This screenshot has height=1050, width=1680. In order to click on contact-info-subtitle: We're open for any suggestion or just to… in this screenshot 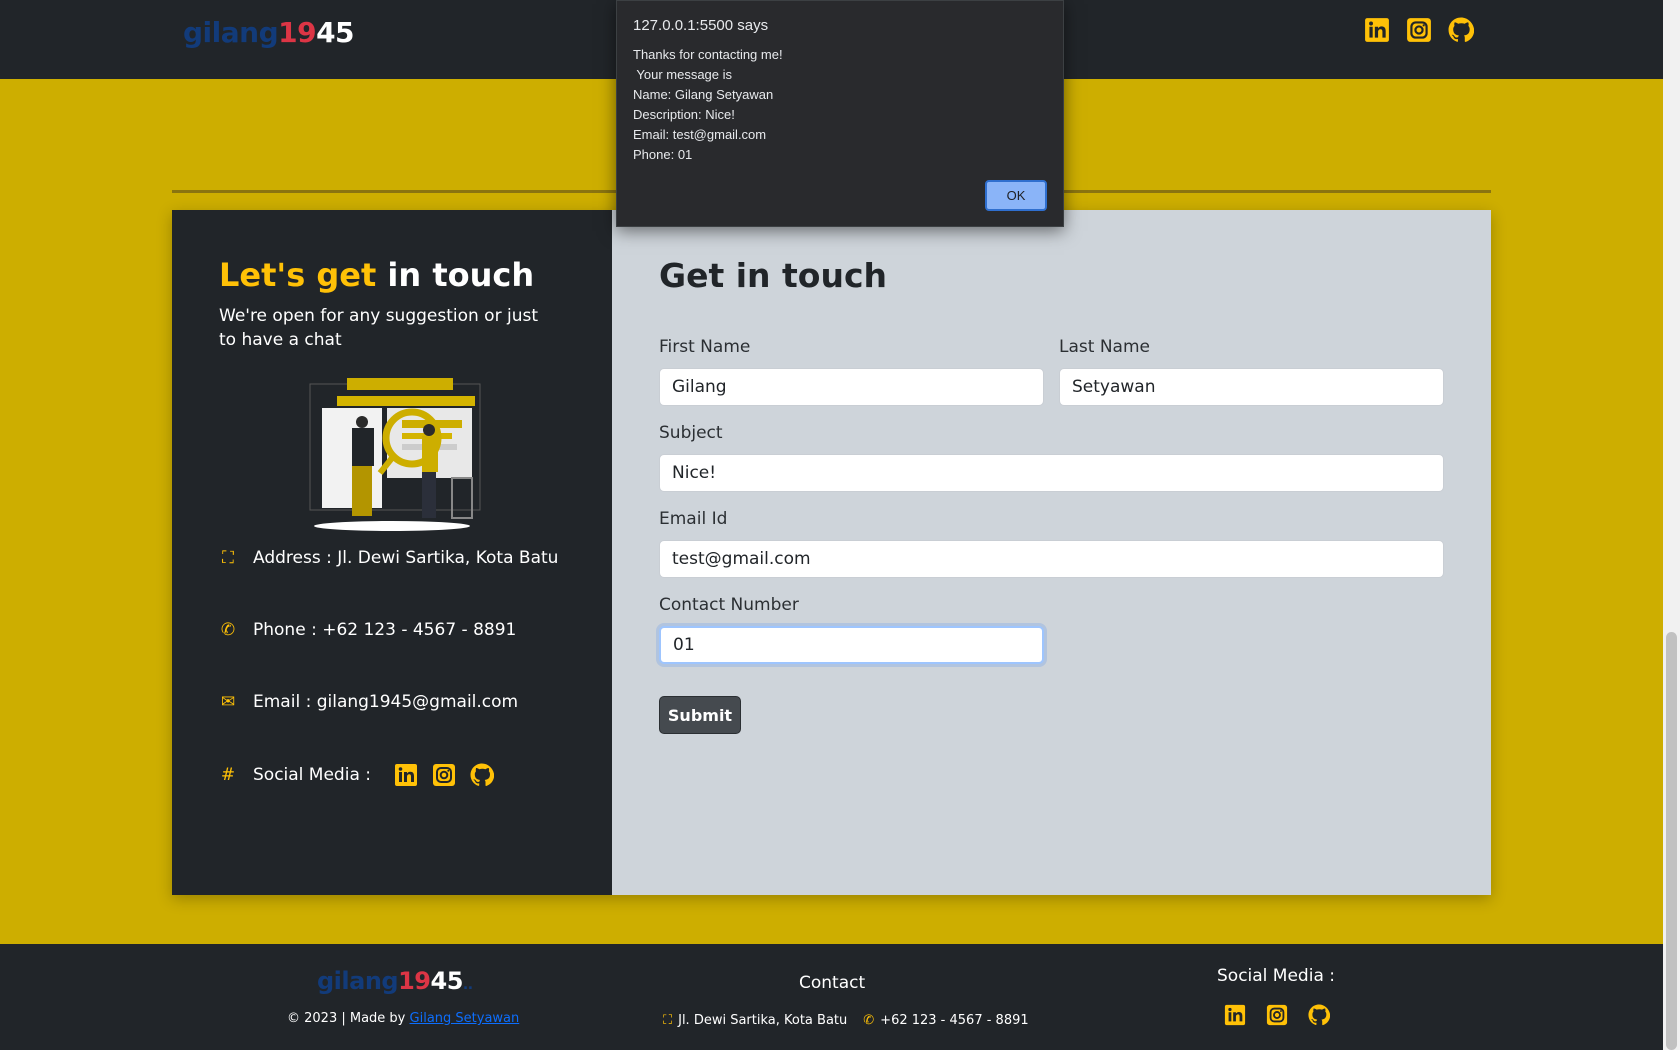, I will do `click(378, 328)`.